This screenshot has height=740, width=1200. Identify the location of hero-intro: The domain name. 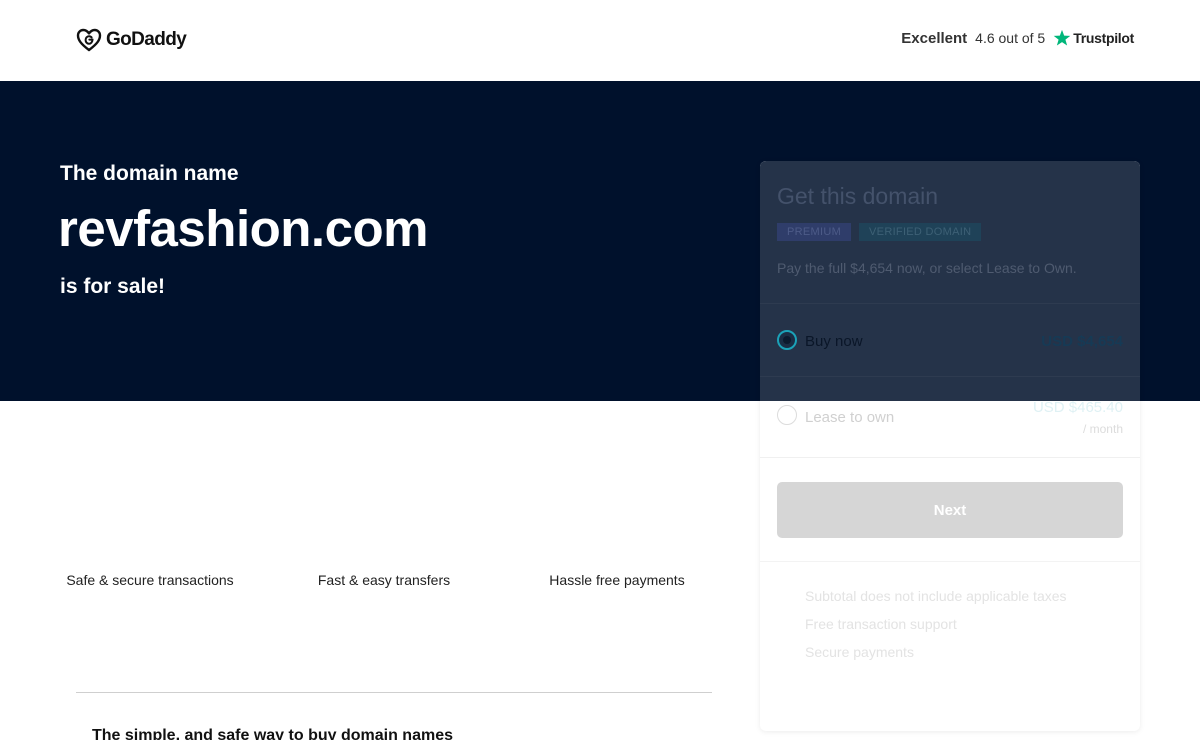
(149, 173).